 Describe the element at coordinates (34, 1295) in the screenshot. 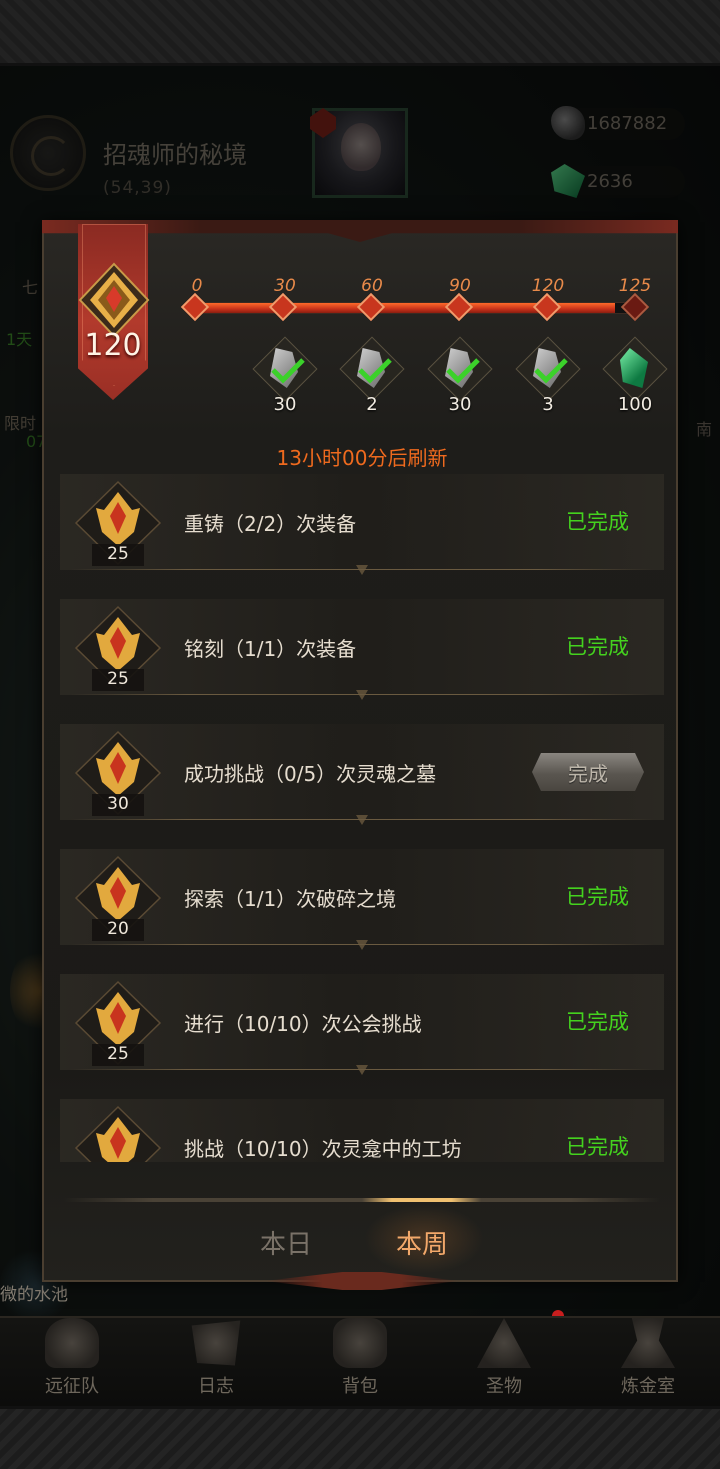

I see `background-location-label: 微的水池` at that location.